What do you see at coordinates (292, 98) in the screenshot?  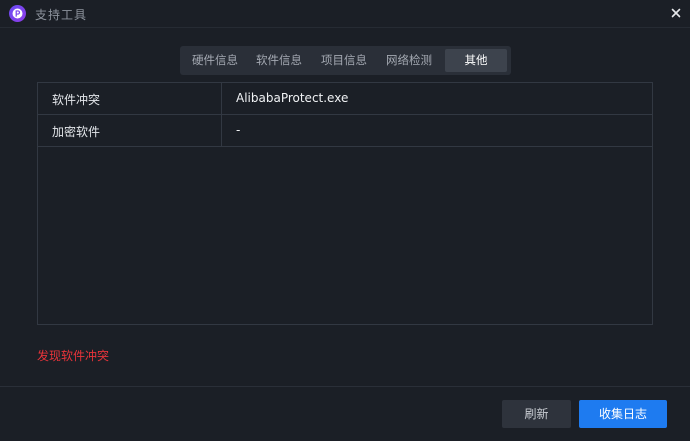 I see `row-value: AlibabaProtect.exe` at bounding box center [292, 98].